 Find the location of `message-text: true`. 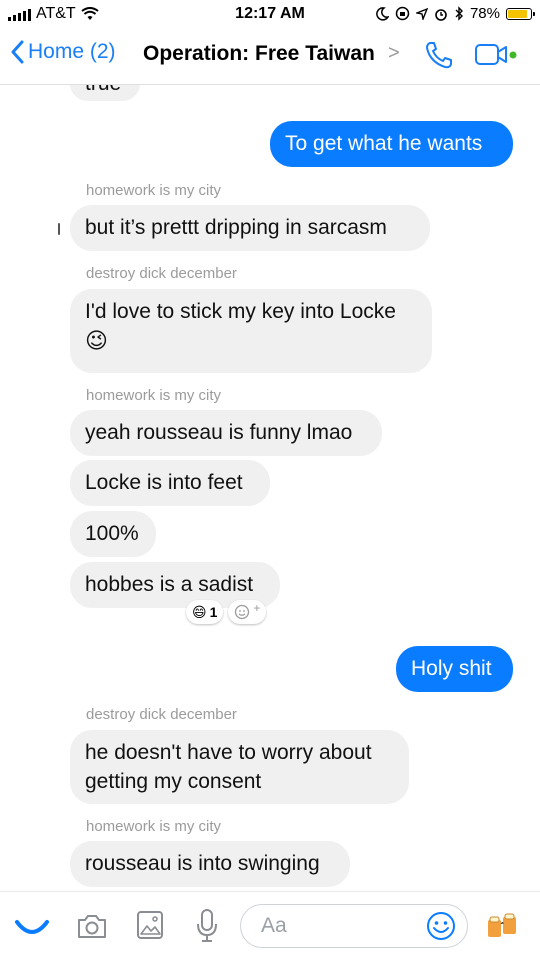

message-text: true is located at coordinates (103, 90).